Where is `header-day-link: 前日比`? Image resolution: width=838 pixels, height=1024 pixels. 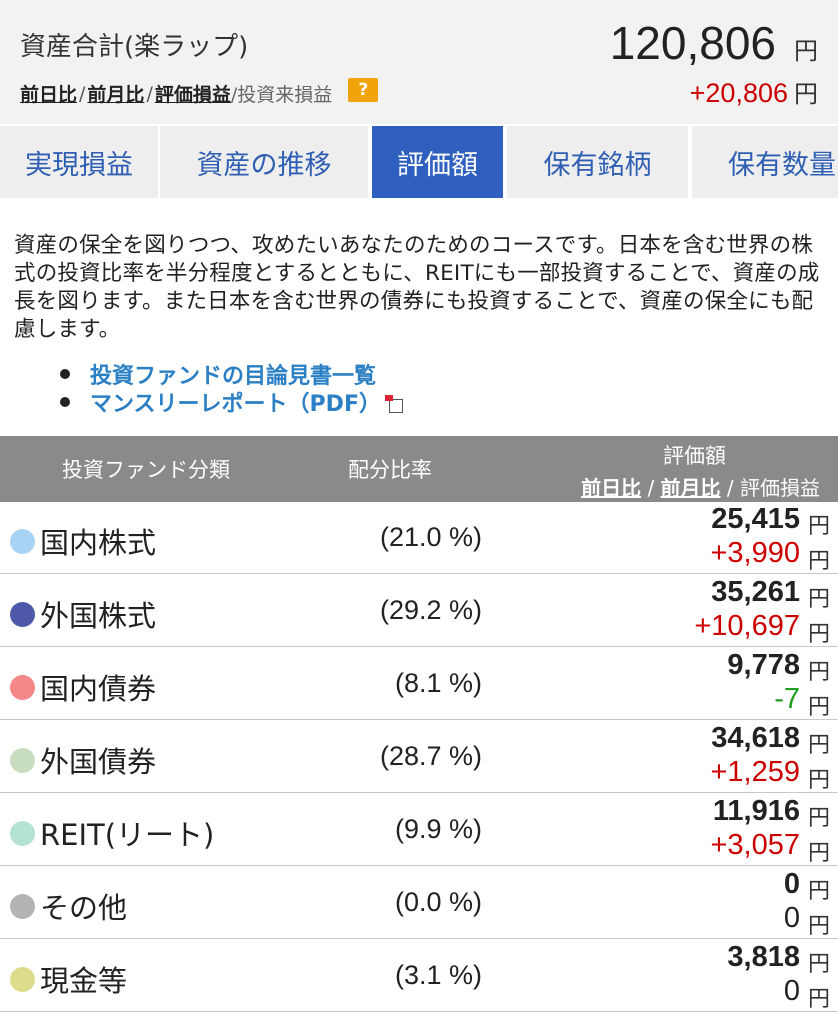
header-day-link: 前日比 is located at coordinates (611, 488).